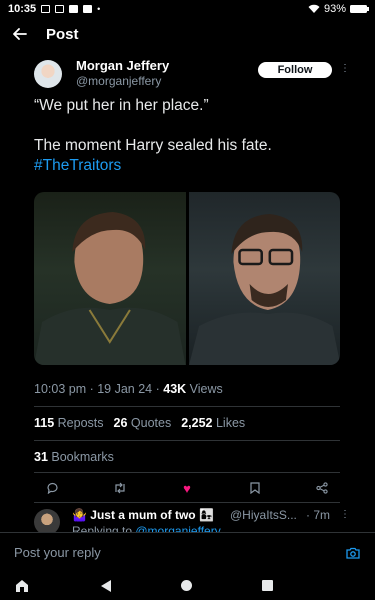 The height and width of the screenshot is (600, 375). I want to click on repost-icon, so click(119, 488).